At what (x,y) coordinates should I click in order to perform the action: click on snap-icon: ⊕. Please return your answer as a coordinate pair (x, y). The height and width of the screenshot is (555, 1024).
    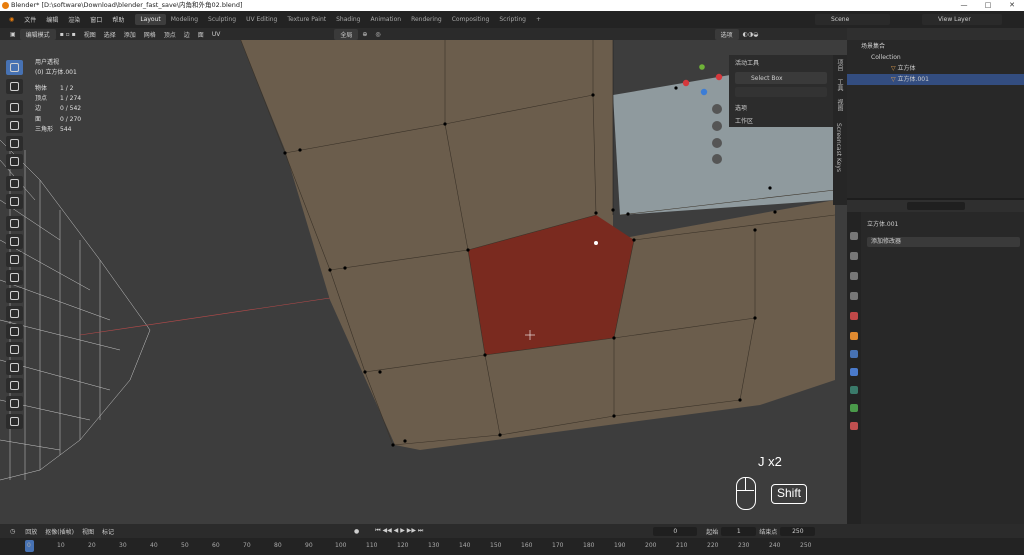
    Looking at the image, I should click on (364, 34).